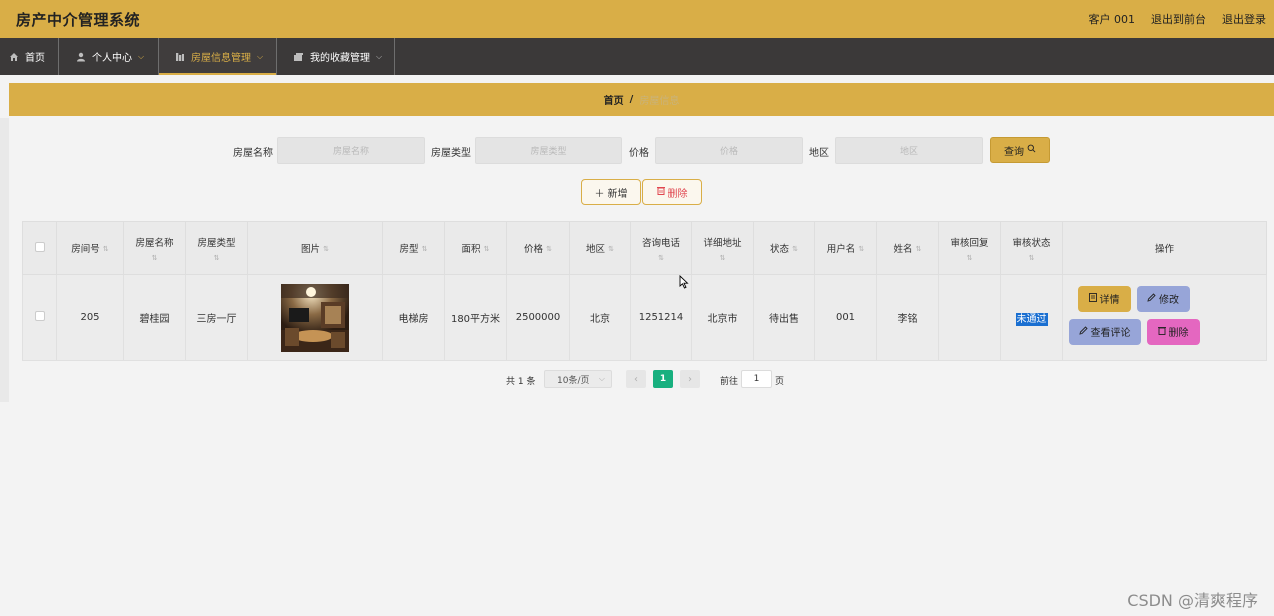 Image resolution: width=1274 pixels, height=616 pixels. Describe the element at coordinates (351, 150) in the screenshot. I see `house-name-input: 房屋名称` at that location.